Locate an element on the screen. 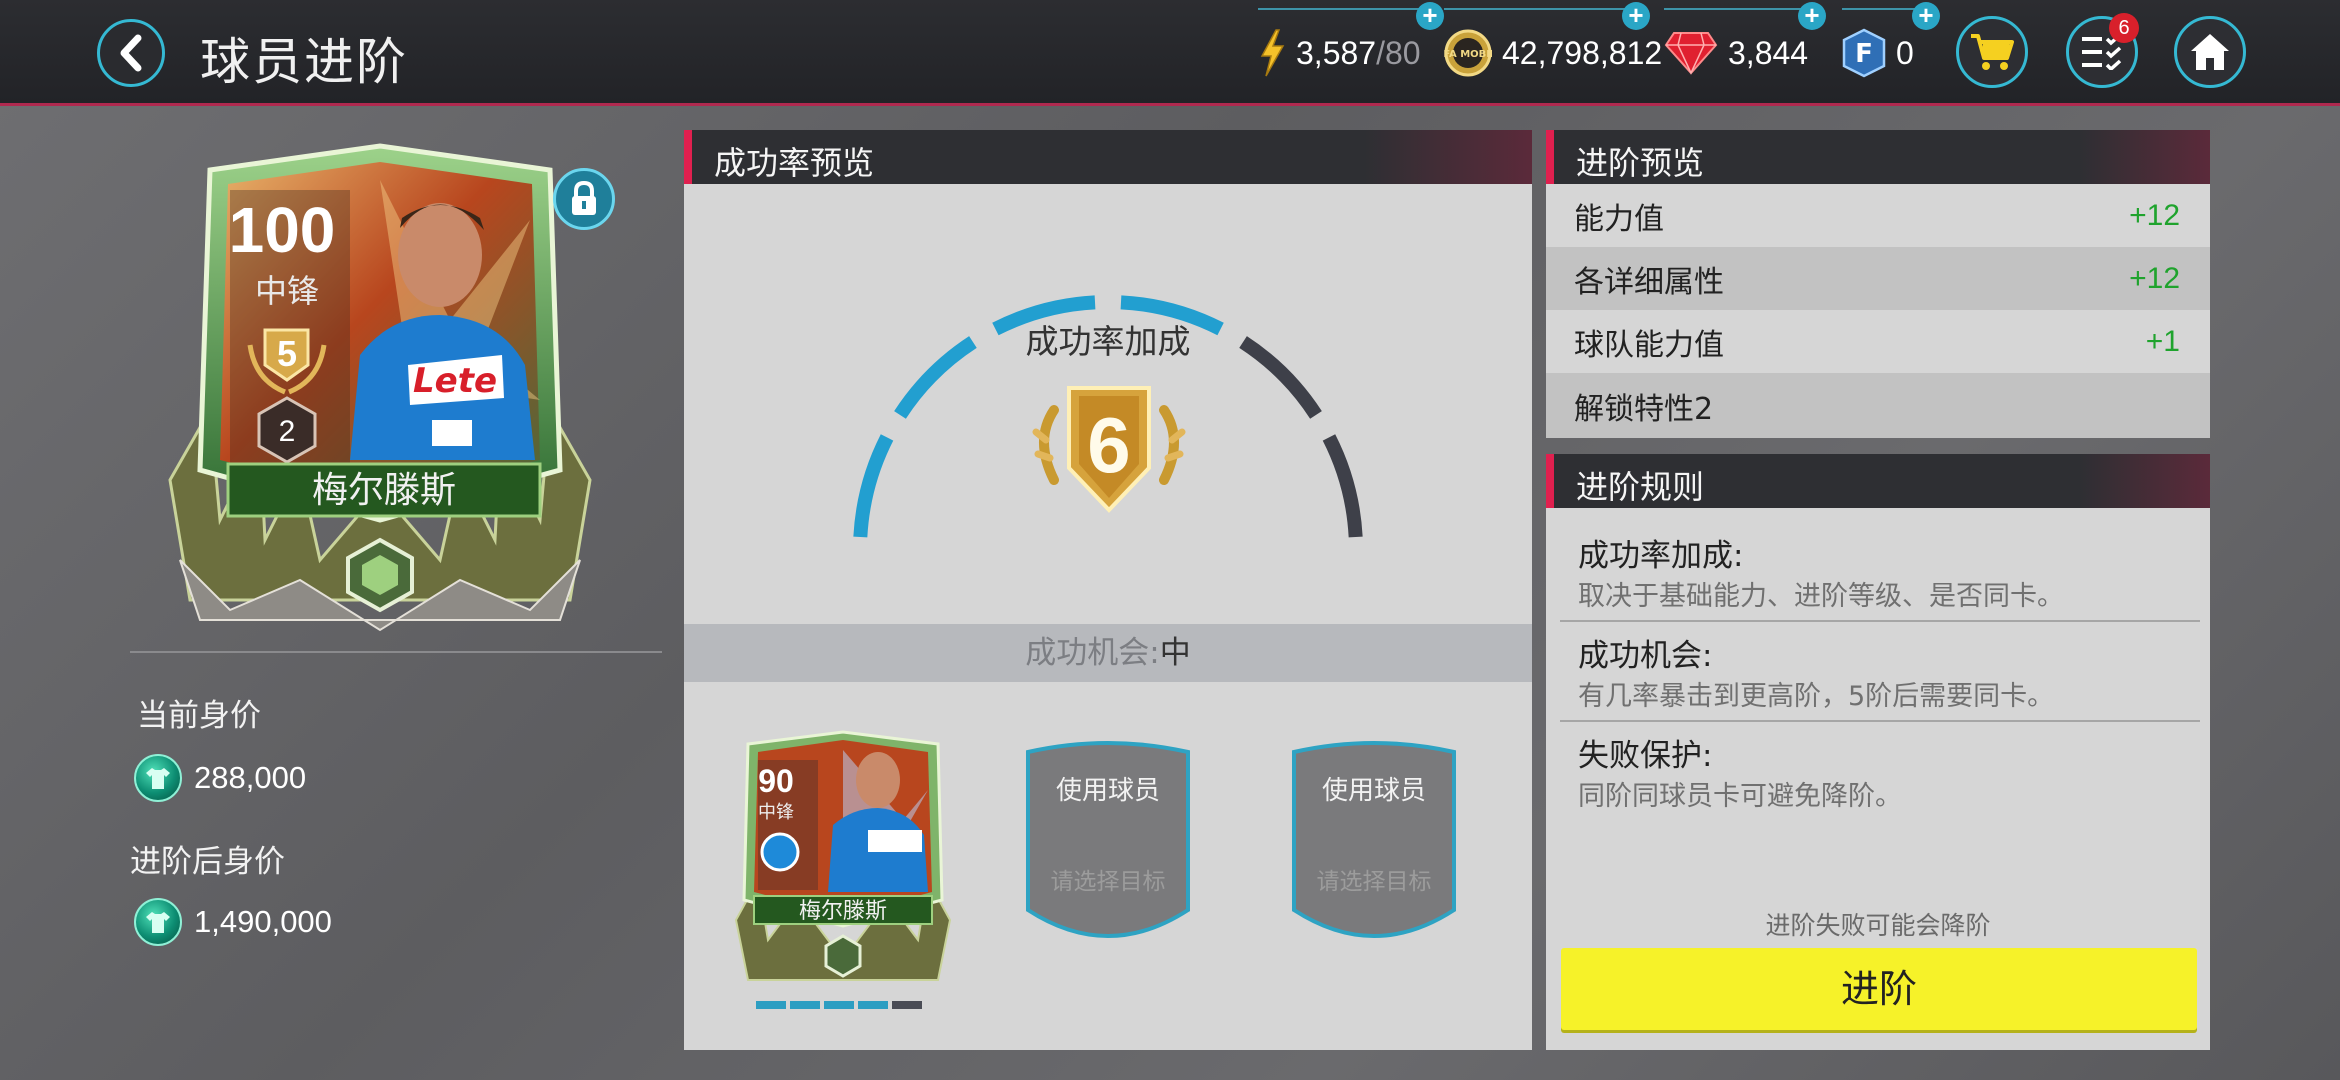 This screenshot has height=1080, width=2340. lock-icon is located at coordinates (584, 198).